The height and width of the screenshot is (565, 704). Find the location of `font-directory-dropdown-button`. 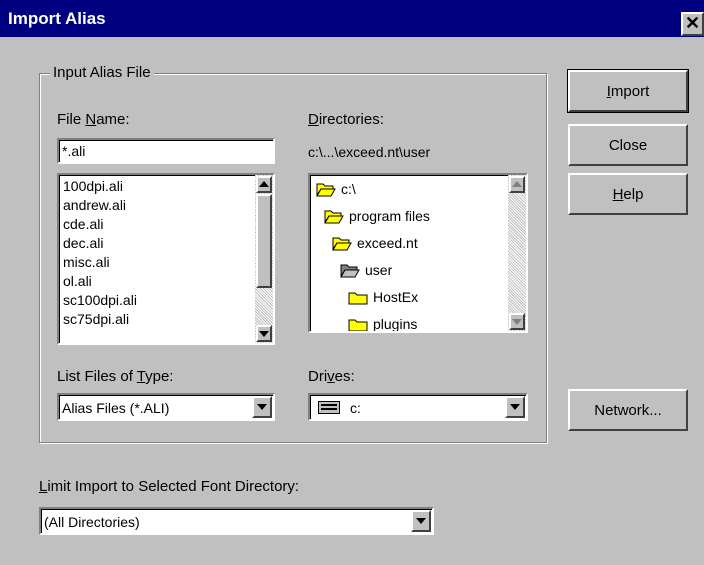

font-directory-dropdown-button is located at coordinates (421, 521).